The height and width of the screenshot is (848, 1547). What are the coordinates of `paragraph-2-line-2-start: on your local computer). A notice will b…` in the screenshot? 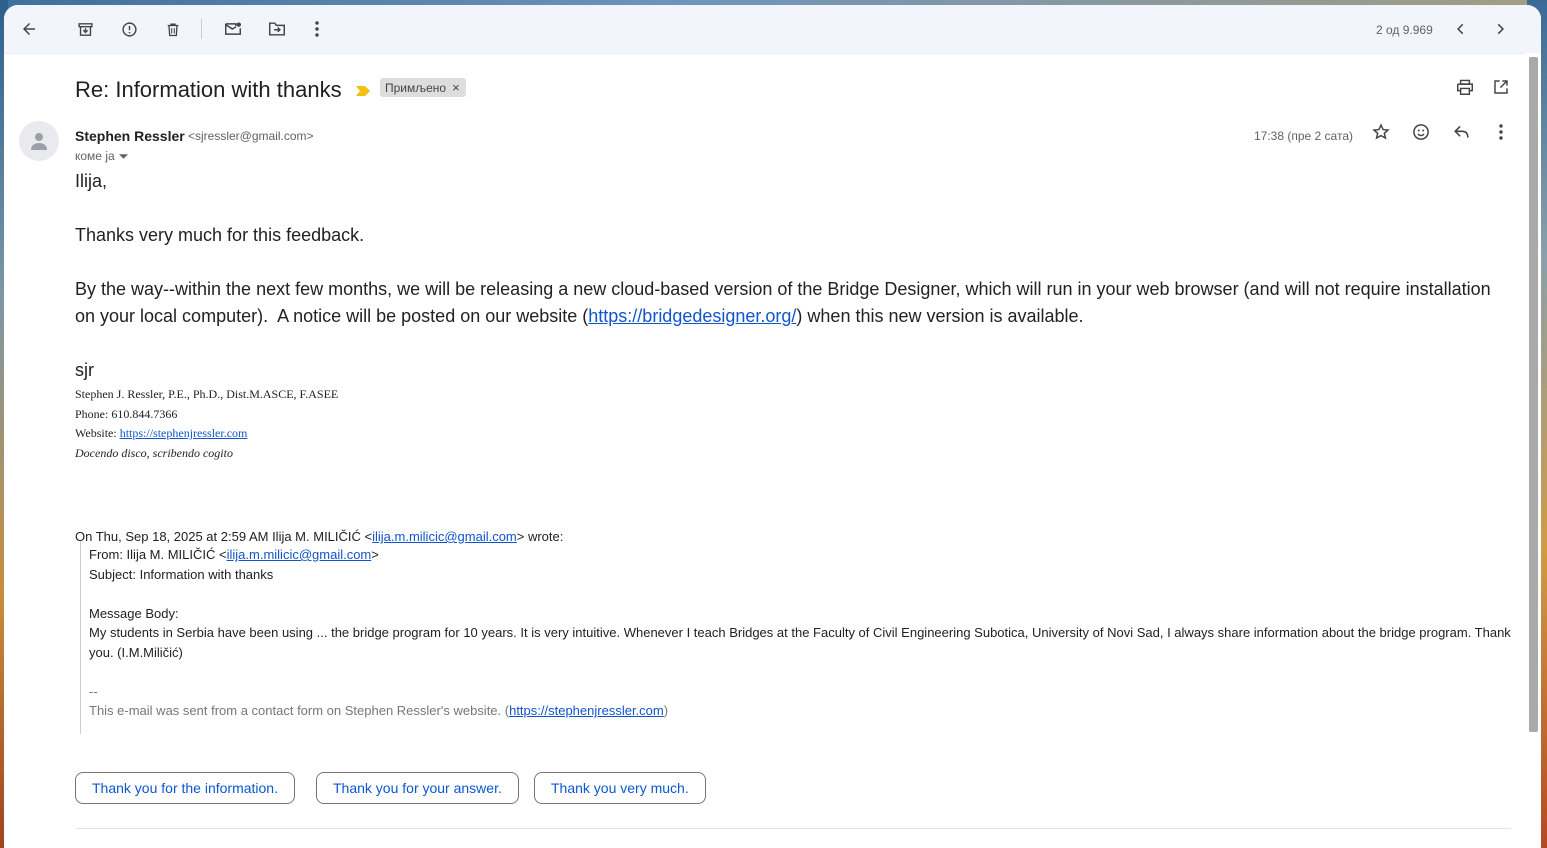 It's located at (332, 316).